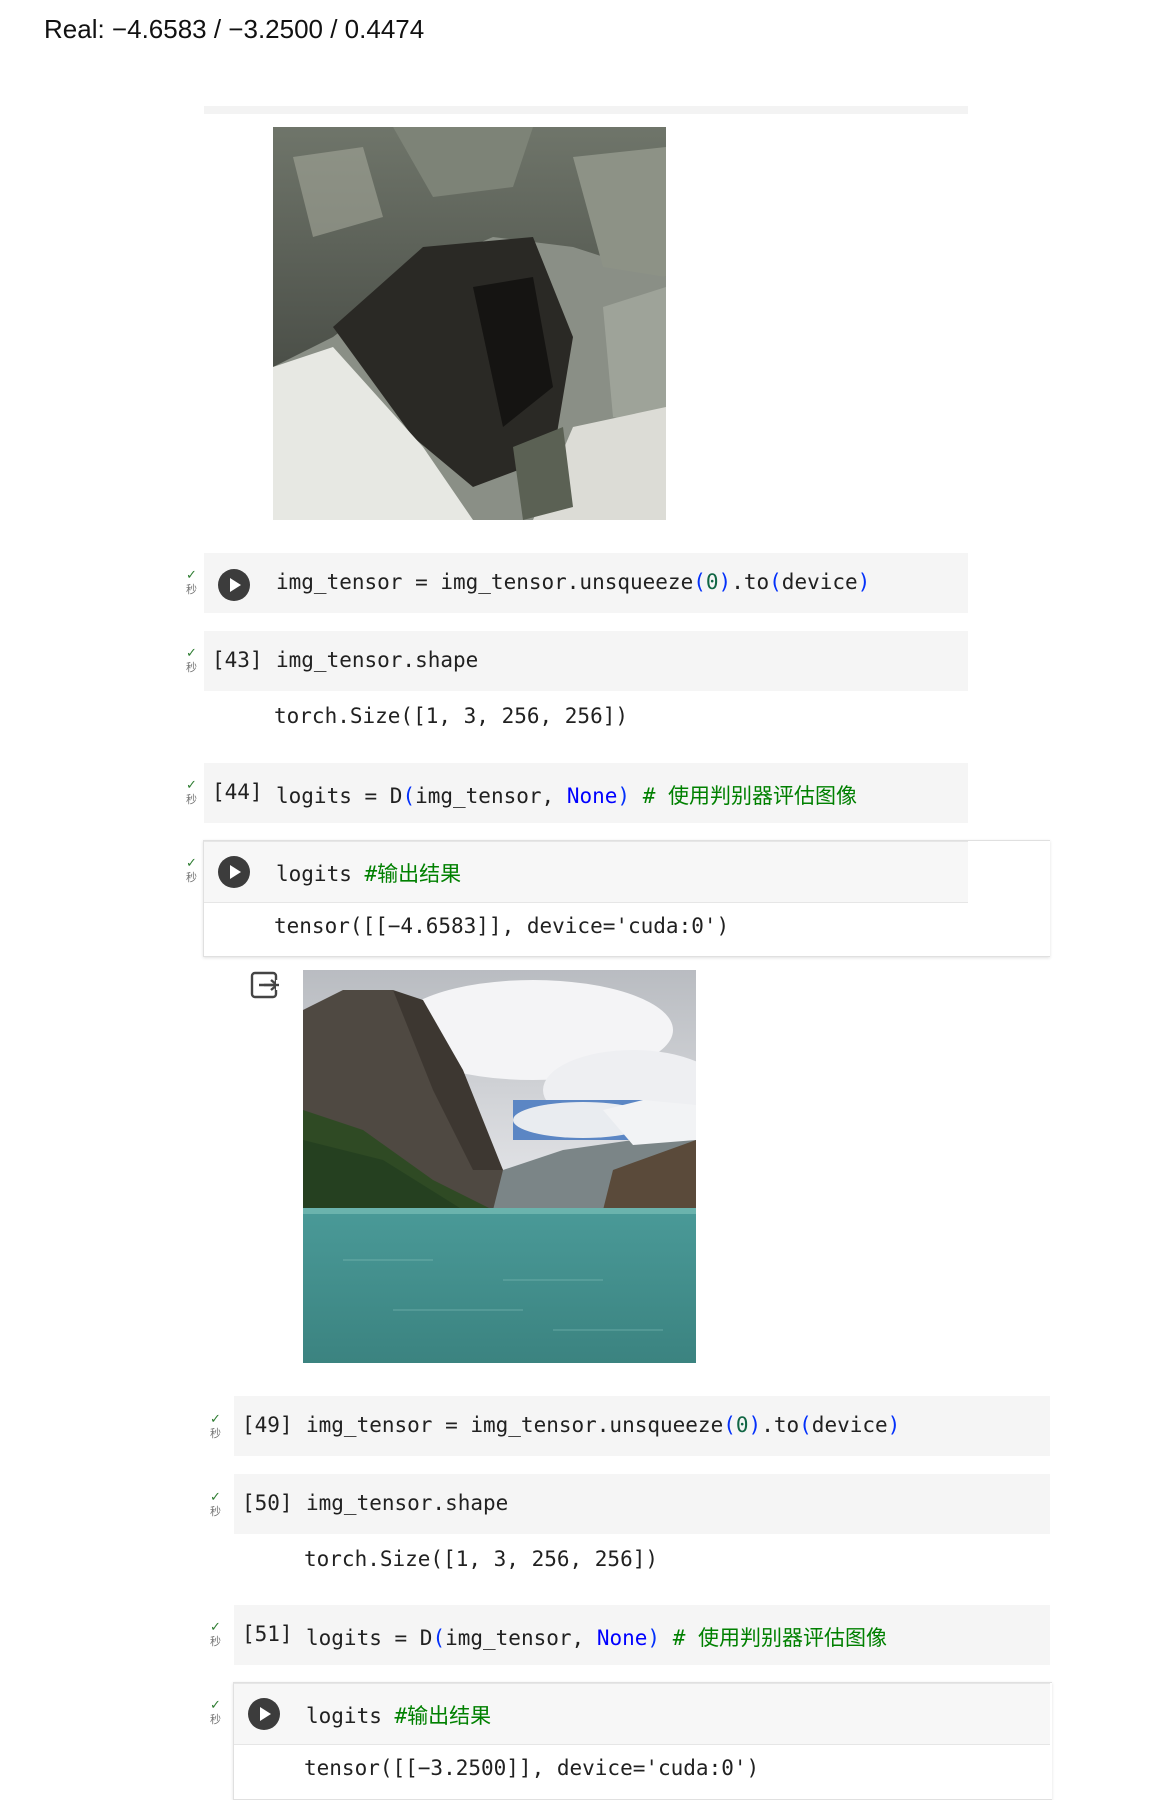  What do you see at coordinates (267, 1425) in the screenshot?
I see `execution-count: [49]` at bounding box center [267, 1425].